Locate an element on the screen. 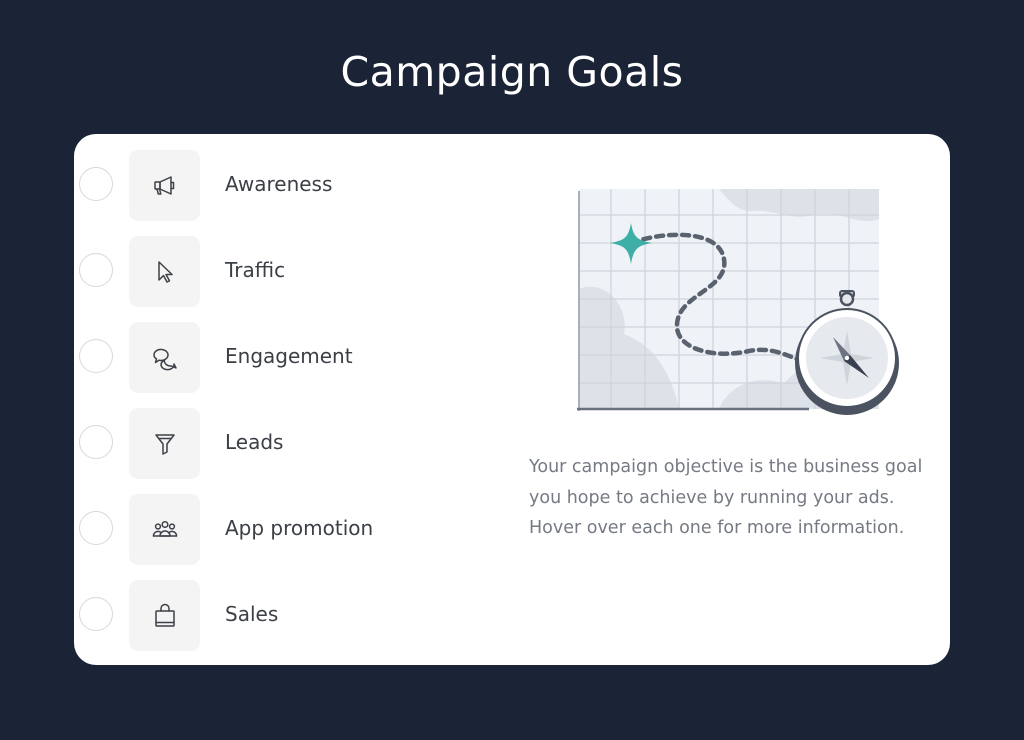  funnel-icon is located at coordinates (164, 444).